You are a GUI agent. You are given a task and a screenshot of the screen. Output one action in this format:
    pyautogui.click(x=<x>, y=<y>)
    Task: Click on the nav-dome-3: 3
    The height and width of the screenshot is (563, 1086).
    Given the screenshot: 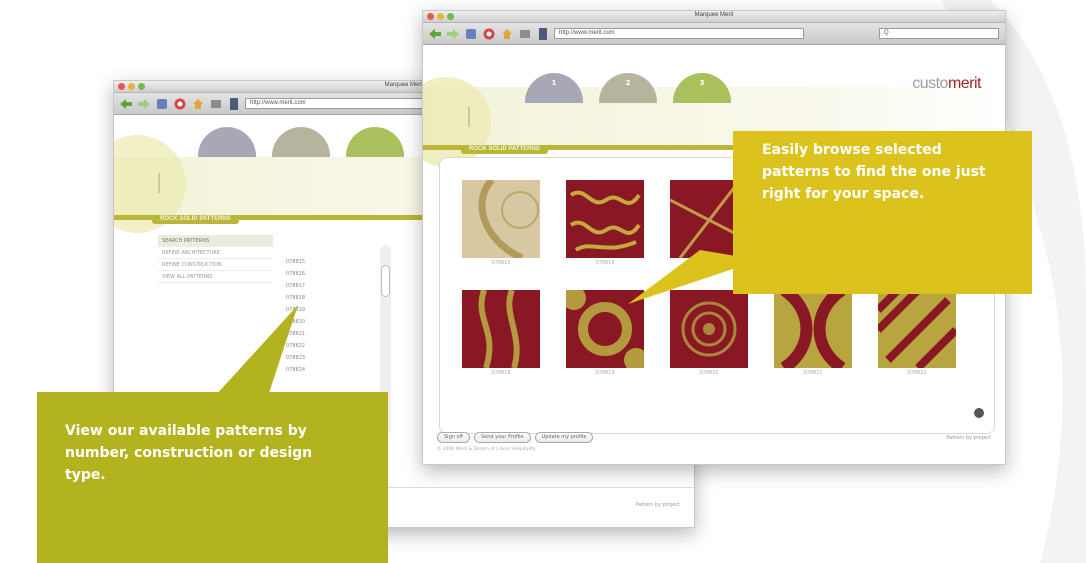 What is the action you would take?
    pyautogui.click(x=702, y=88)
    